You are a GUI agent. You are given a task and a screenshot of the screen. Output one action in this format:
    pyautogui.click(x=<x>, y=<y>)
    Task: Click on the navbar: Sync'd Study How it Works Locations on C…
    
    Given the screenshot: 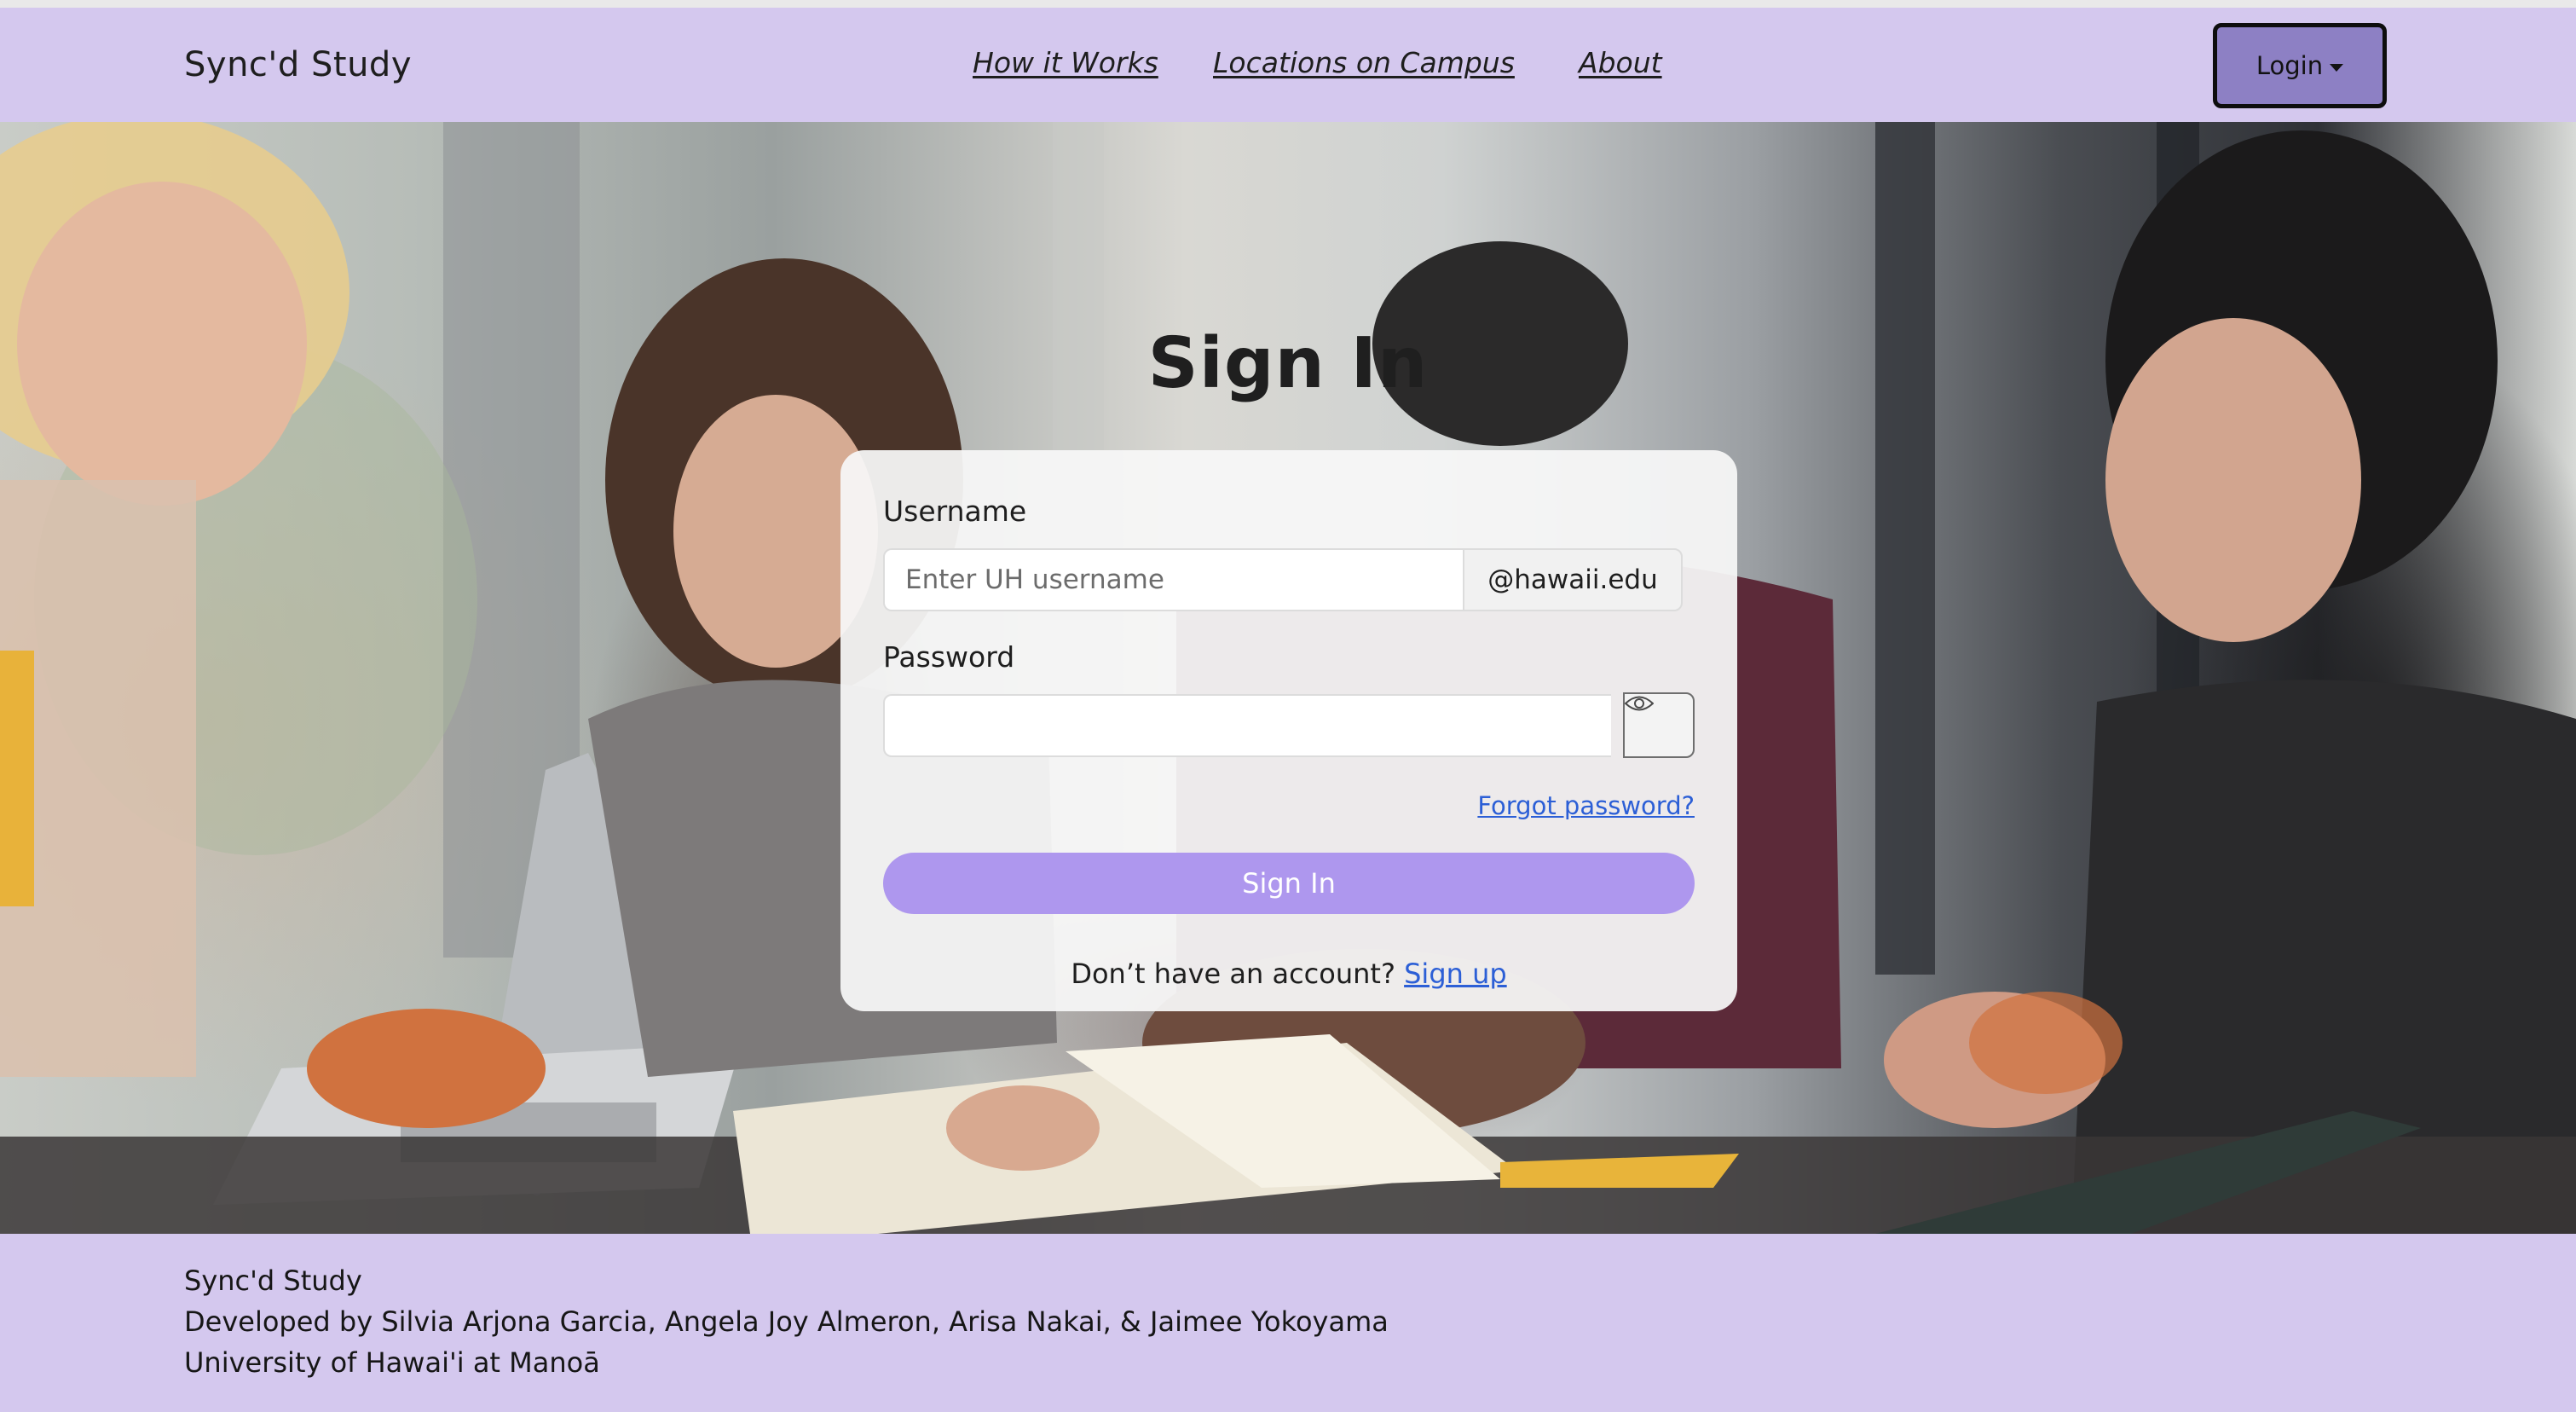 What is the action you would take?
    pyautogui.click(x=1288, y=65)
    